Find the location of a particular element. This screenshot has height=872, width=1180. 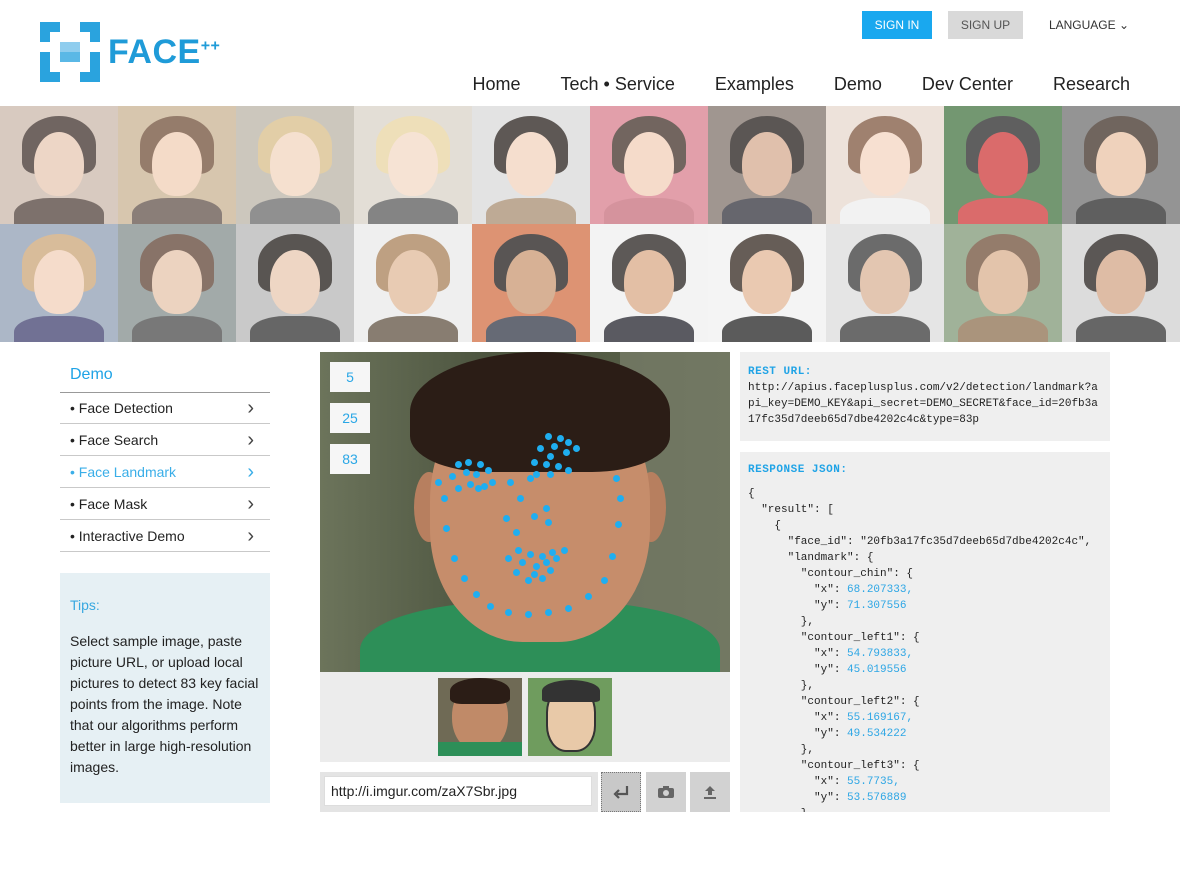

json-line: "y": 49.534222 is located at coordinates (925, 734).